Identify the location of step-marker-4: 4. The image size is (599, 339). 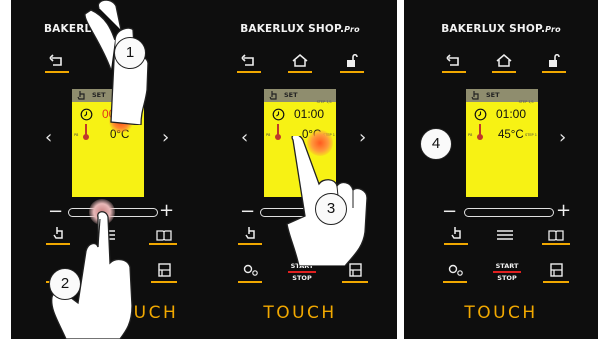
(436, 144).